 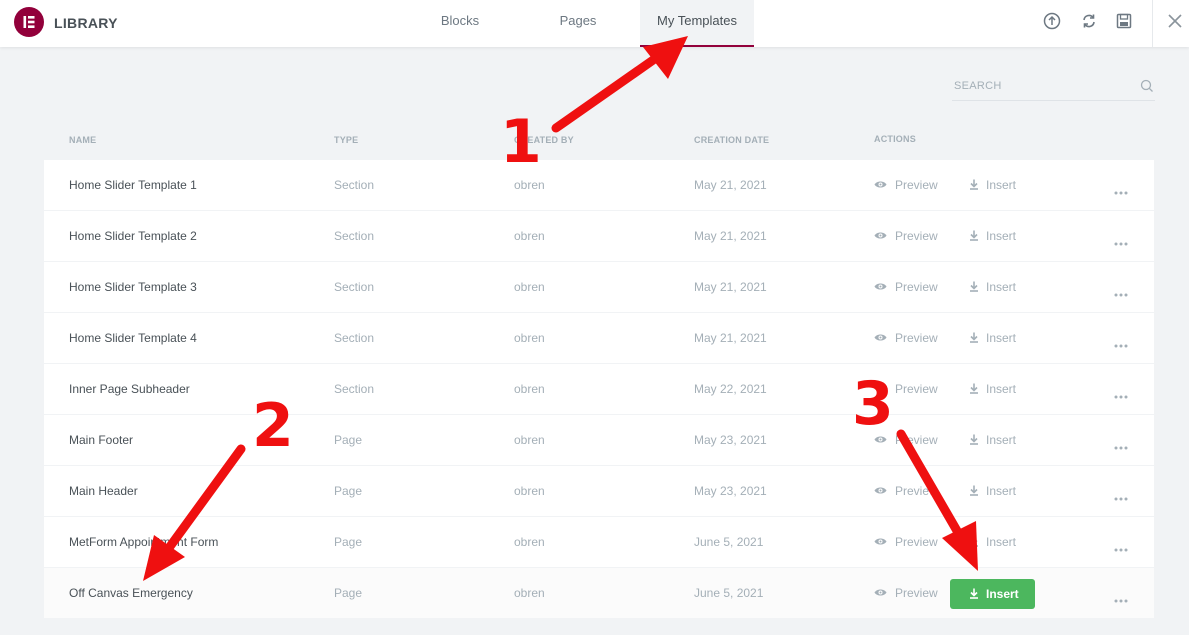 I want to click on template-name: Home Slider Template 4, so click(x=133, y=338).